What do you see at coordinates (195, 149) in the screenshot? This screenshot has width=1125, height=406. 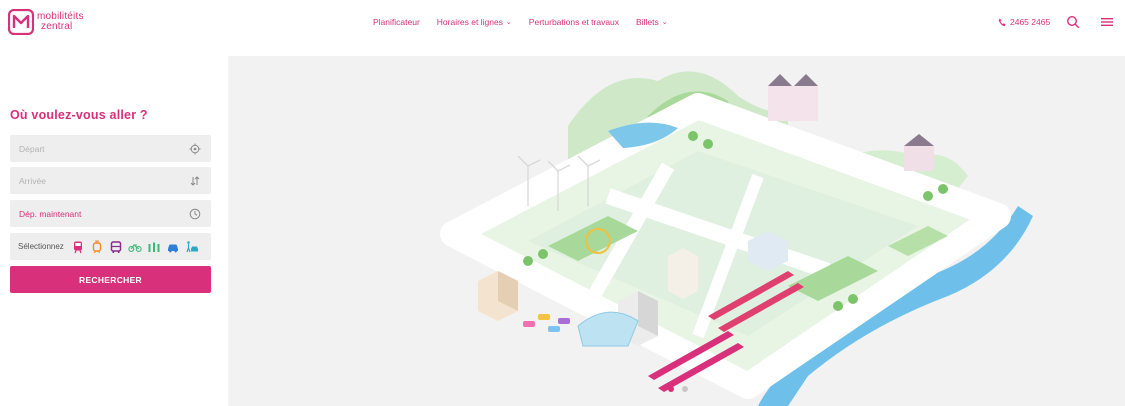 I see `locate-icon` at bounding box center [195, 149].